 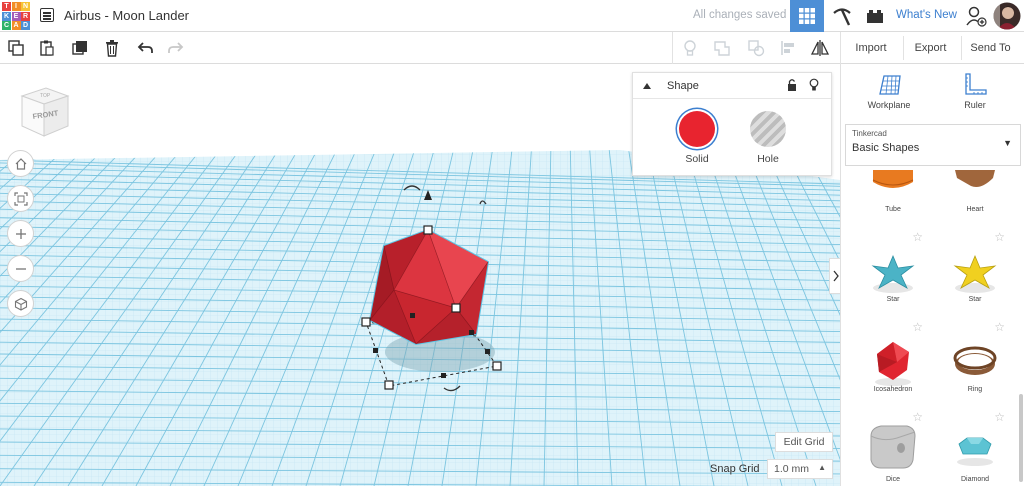 I want to click on logo-letter: E, so click(x=16, y=16).